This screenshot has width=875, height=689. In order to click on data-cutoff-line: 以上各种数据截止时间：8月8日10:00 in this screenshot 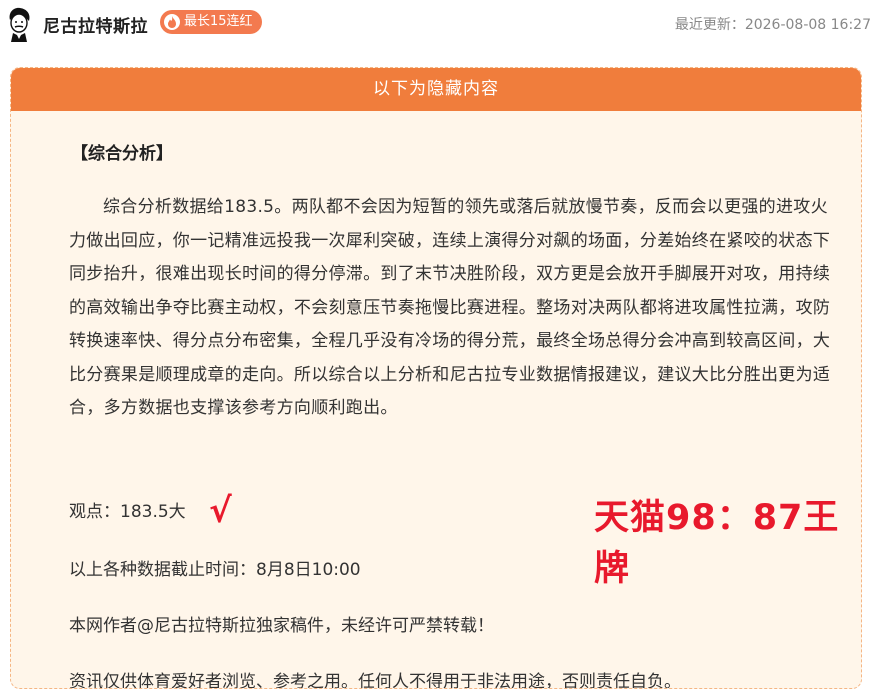, I will do `click(215, 570)`.